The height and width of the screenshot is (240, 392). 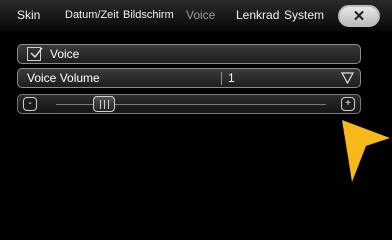 What do you see at coordinates (28, 15) in the screenshot?
I see `tab-skin: Skin` at bounding box center [28, 15].